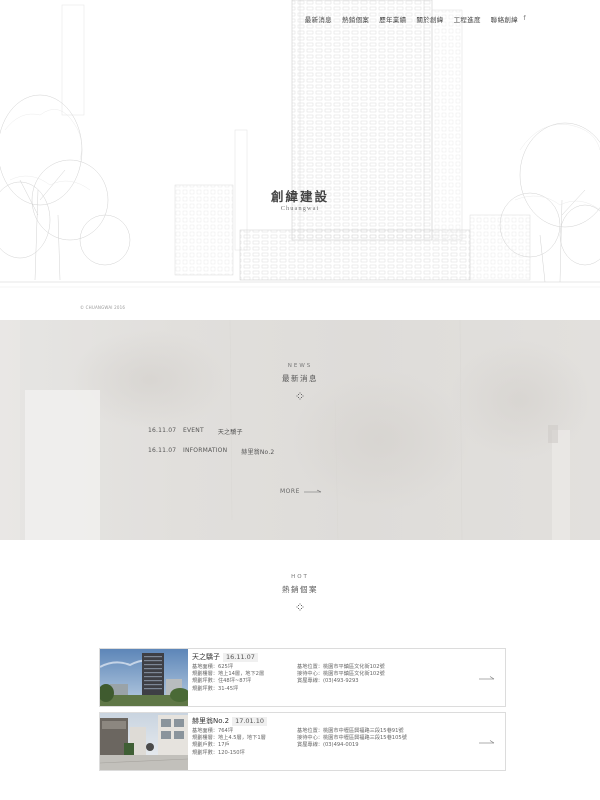  I want to click on nav-item-contact: 聯絡創緯, so click(504, 19).